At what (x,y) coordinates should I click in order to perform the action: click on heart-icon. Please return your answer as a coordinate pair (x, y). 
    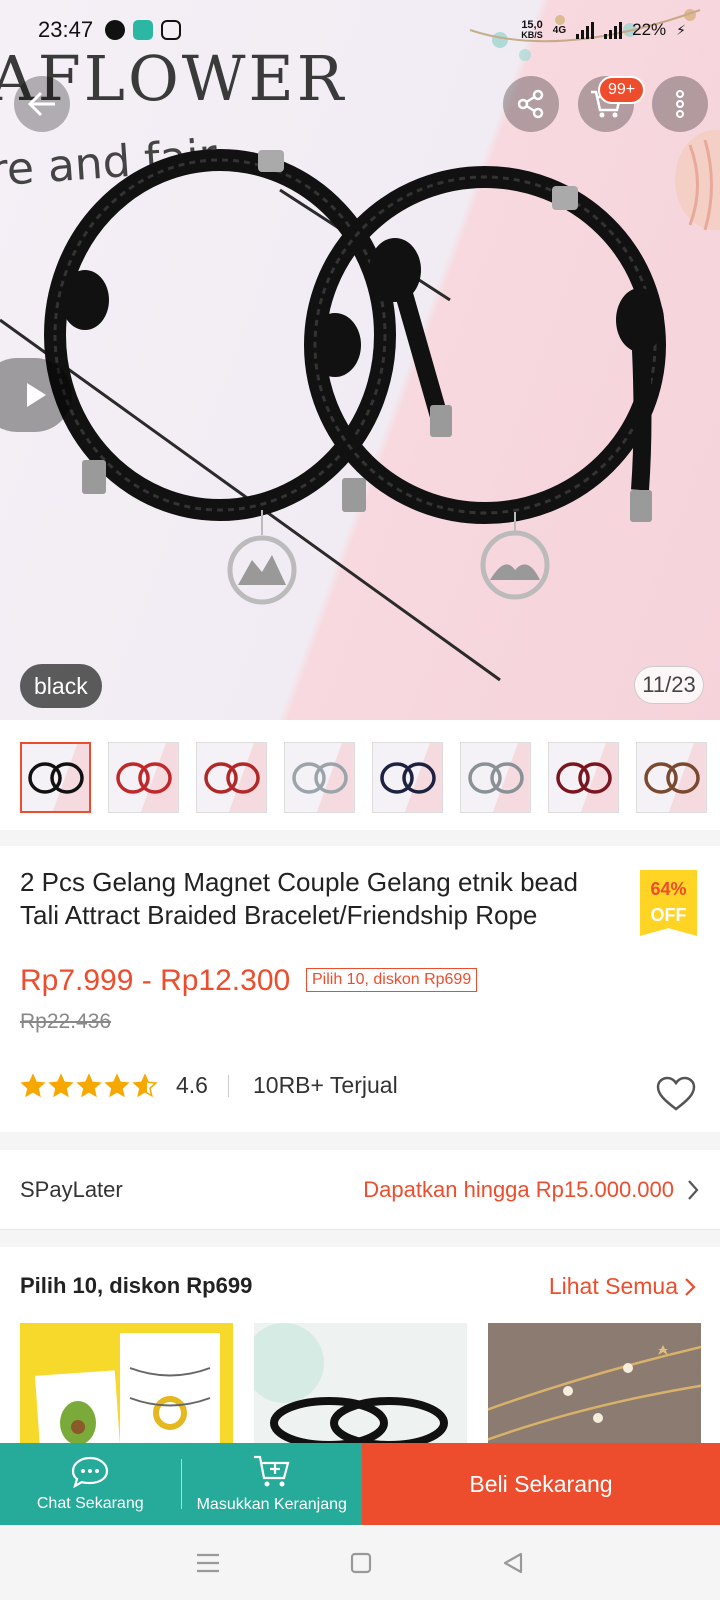
    Looking at the image, I should click on (676, 1093).